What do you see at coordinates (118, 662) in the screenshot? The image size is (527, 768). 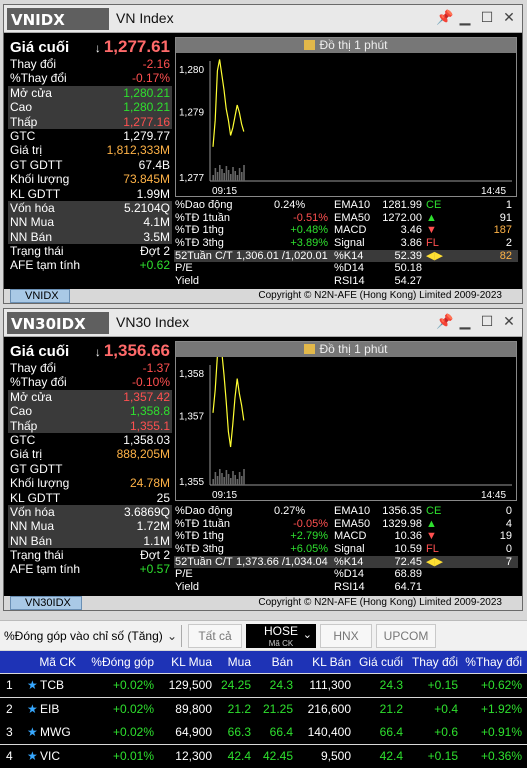 I see `col-header: %Đóng góp` at bounding box center [118, 662].